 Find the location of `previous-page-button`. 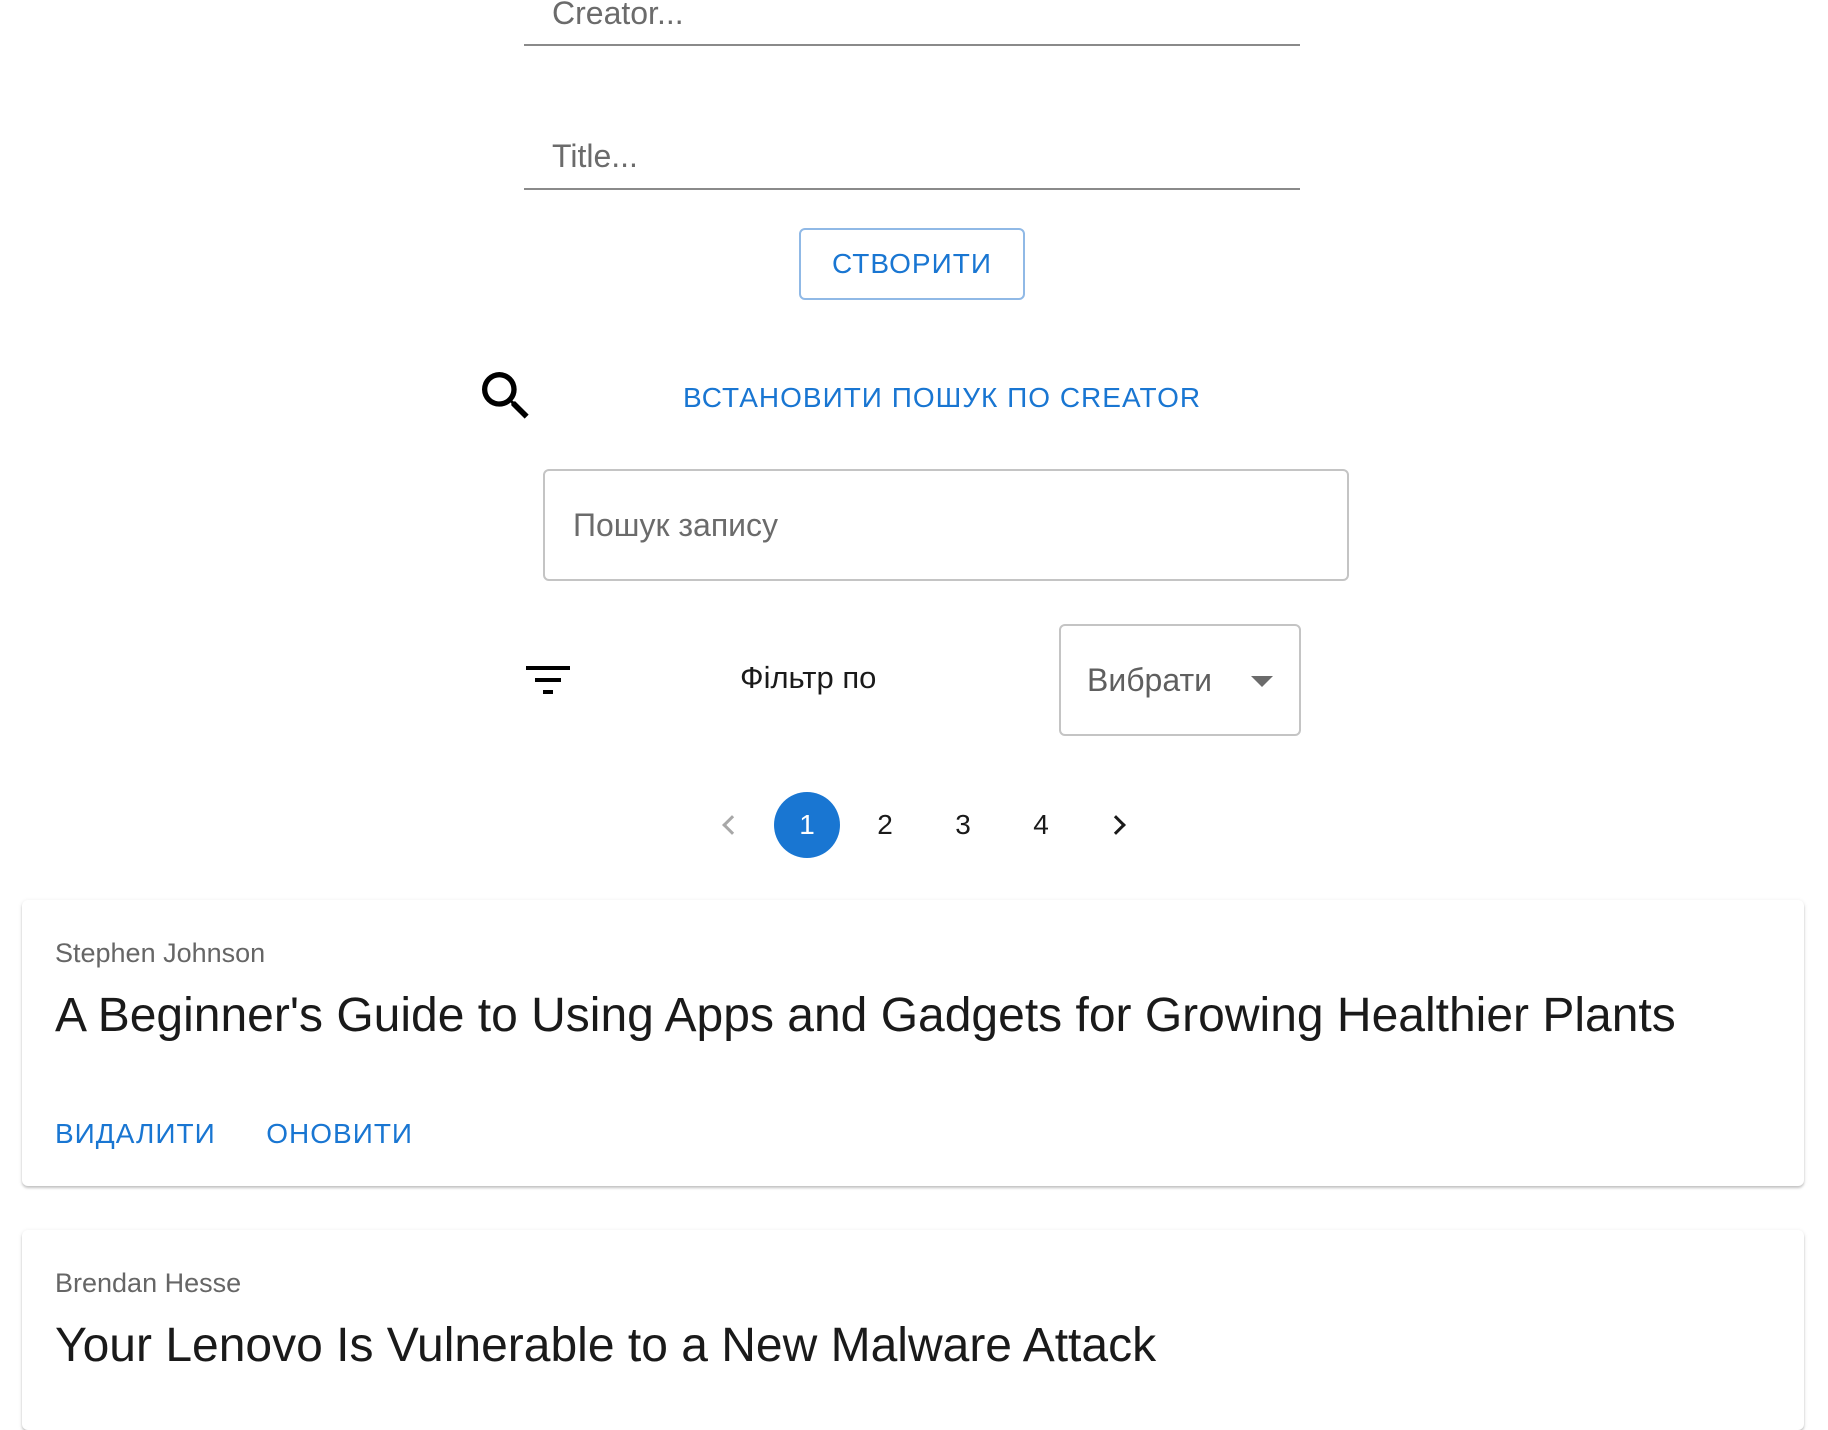

previous-page-button is located at coordinates (729, 825).